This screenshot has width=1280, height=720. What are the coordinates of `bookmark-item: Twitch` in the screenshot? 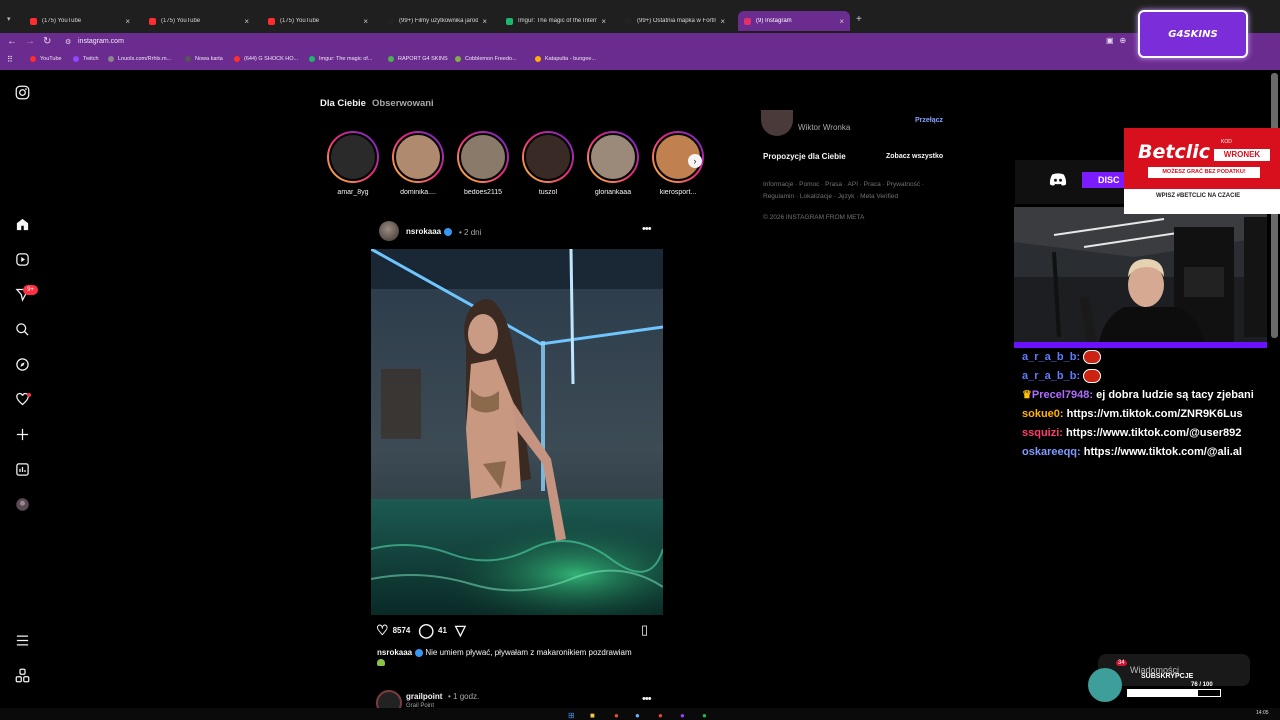 It's located at (86, 59).